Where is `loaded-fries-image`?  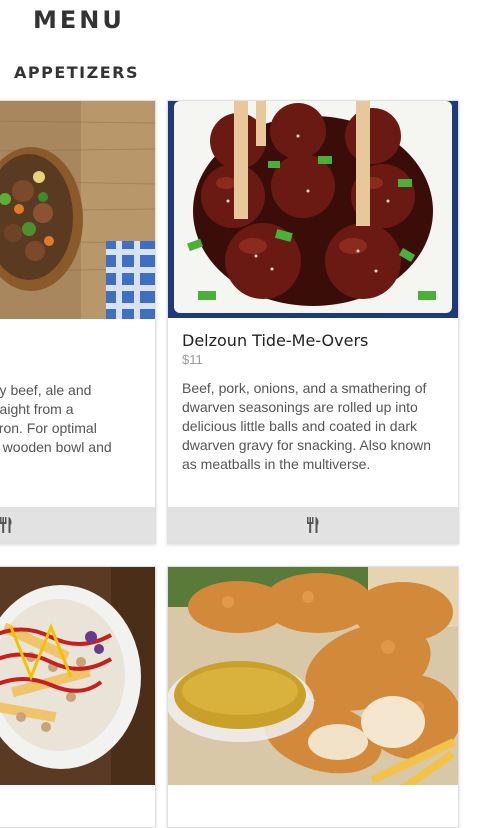 loaded-fries-image is located at coordinates (77, 676).